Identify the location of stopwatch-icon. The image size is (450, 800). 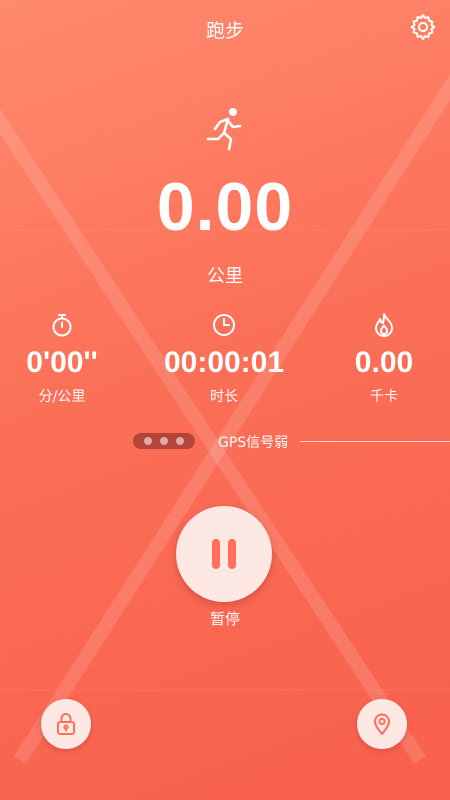
(62, 325).